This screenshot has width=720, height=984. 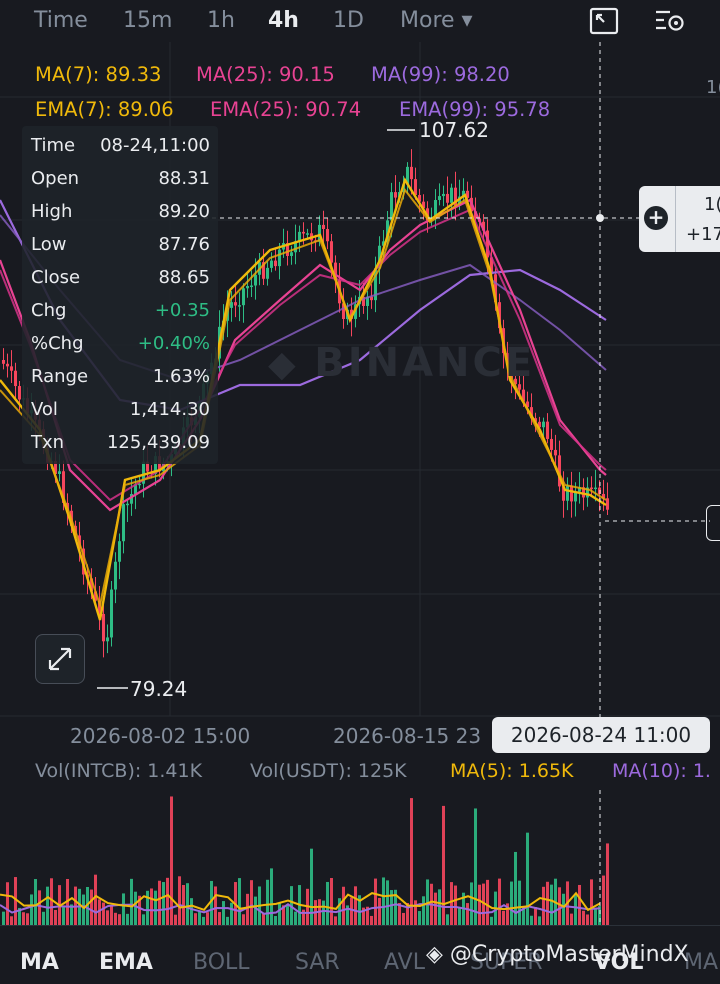 I want to click on fullscreen-chart-icon, so click(x=604, y=21).